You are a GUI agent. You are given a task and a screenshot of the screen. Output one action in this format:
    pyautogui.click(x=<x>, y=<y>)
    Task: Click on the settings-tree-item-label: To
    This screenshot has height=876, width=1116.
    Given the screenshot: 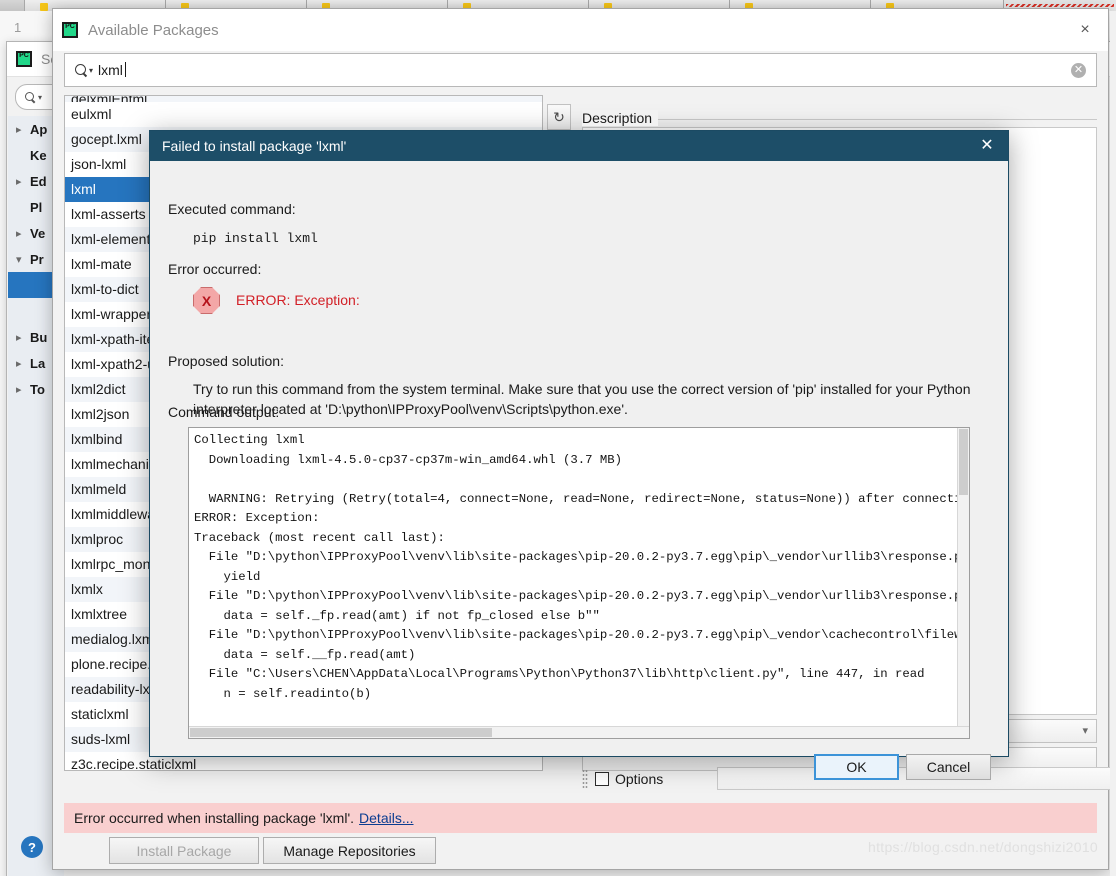 What is the action you would take?
    pyautogui.click(x=37, y=389)
    